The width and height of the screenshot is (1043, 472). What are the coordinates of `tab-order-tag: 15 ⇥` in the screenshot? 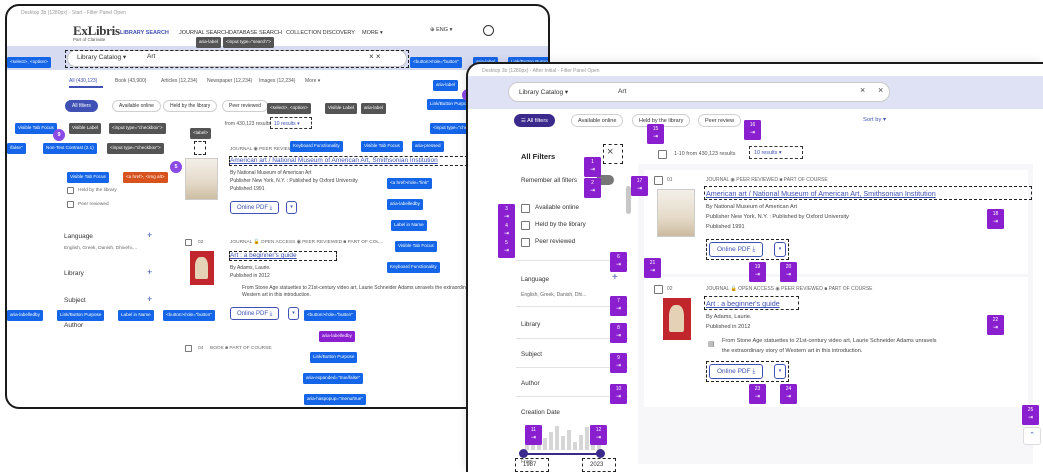 It's located at (655, 134).